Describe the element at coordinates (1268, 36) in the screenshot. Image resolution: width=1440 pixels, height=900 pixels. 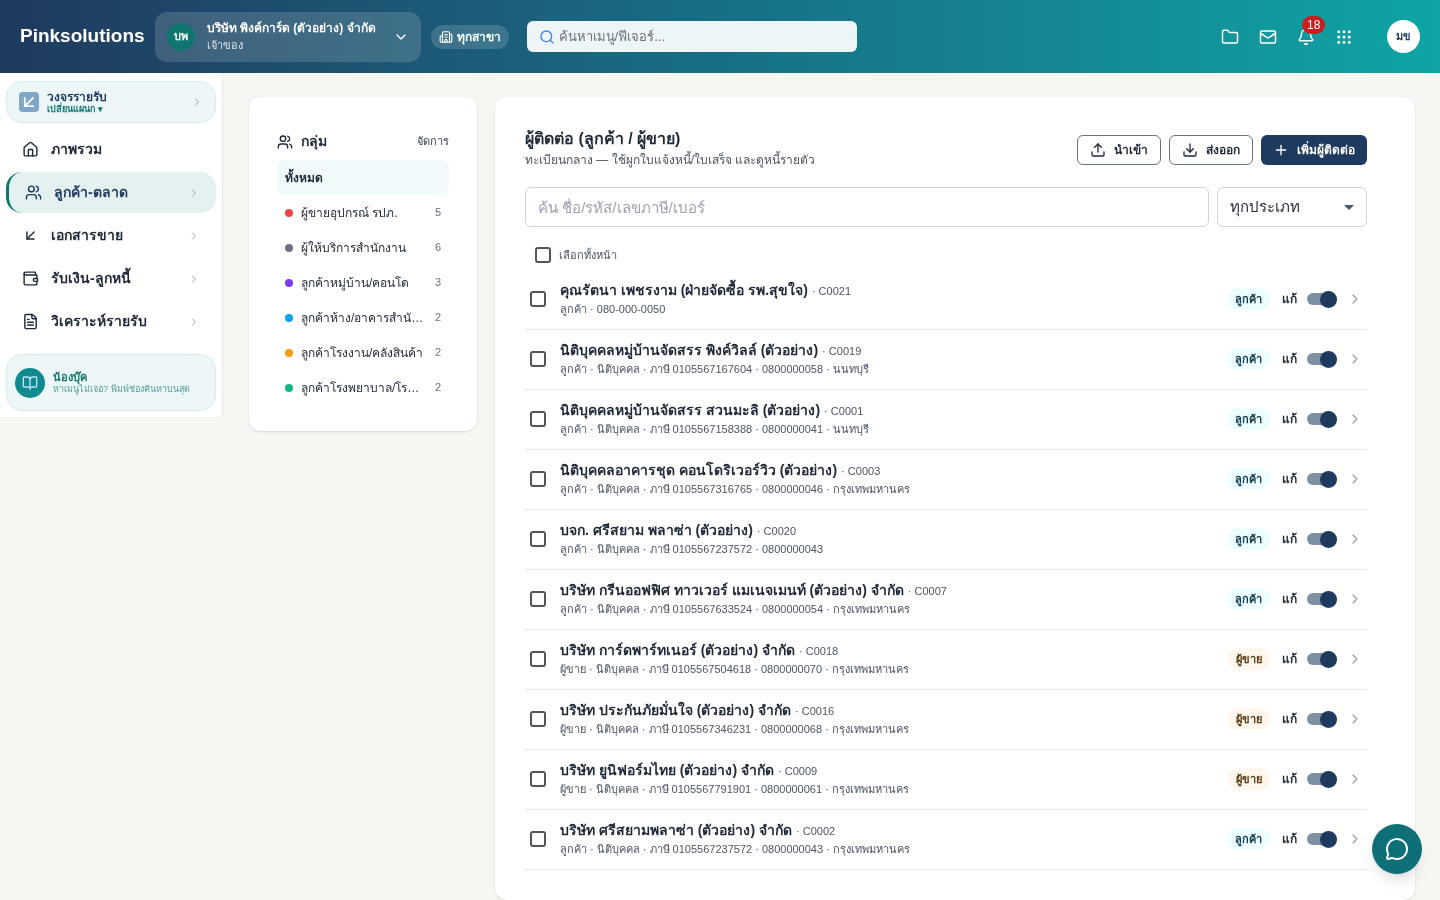
I see `mail-icon` at that location.